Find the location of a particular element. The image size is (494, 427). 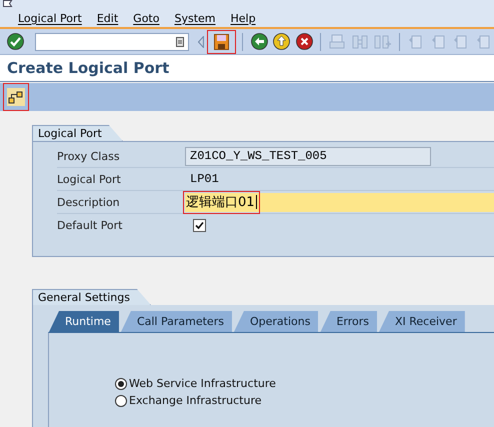

back-icon is located at coordinates (259, 41).